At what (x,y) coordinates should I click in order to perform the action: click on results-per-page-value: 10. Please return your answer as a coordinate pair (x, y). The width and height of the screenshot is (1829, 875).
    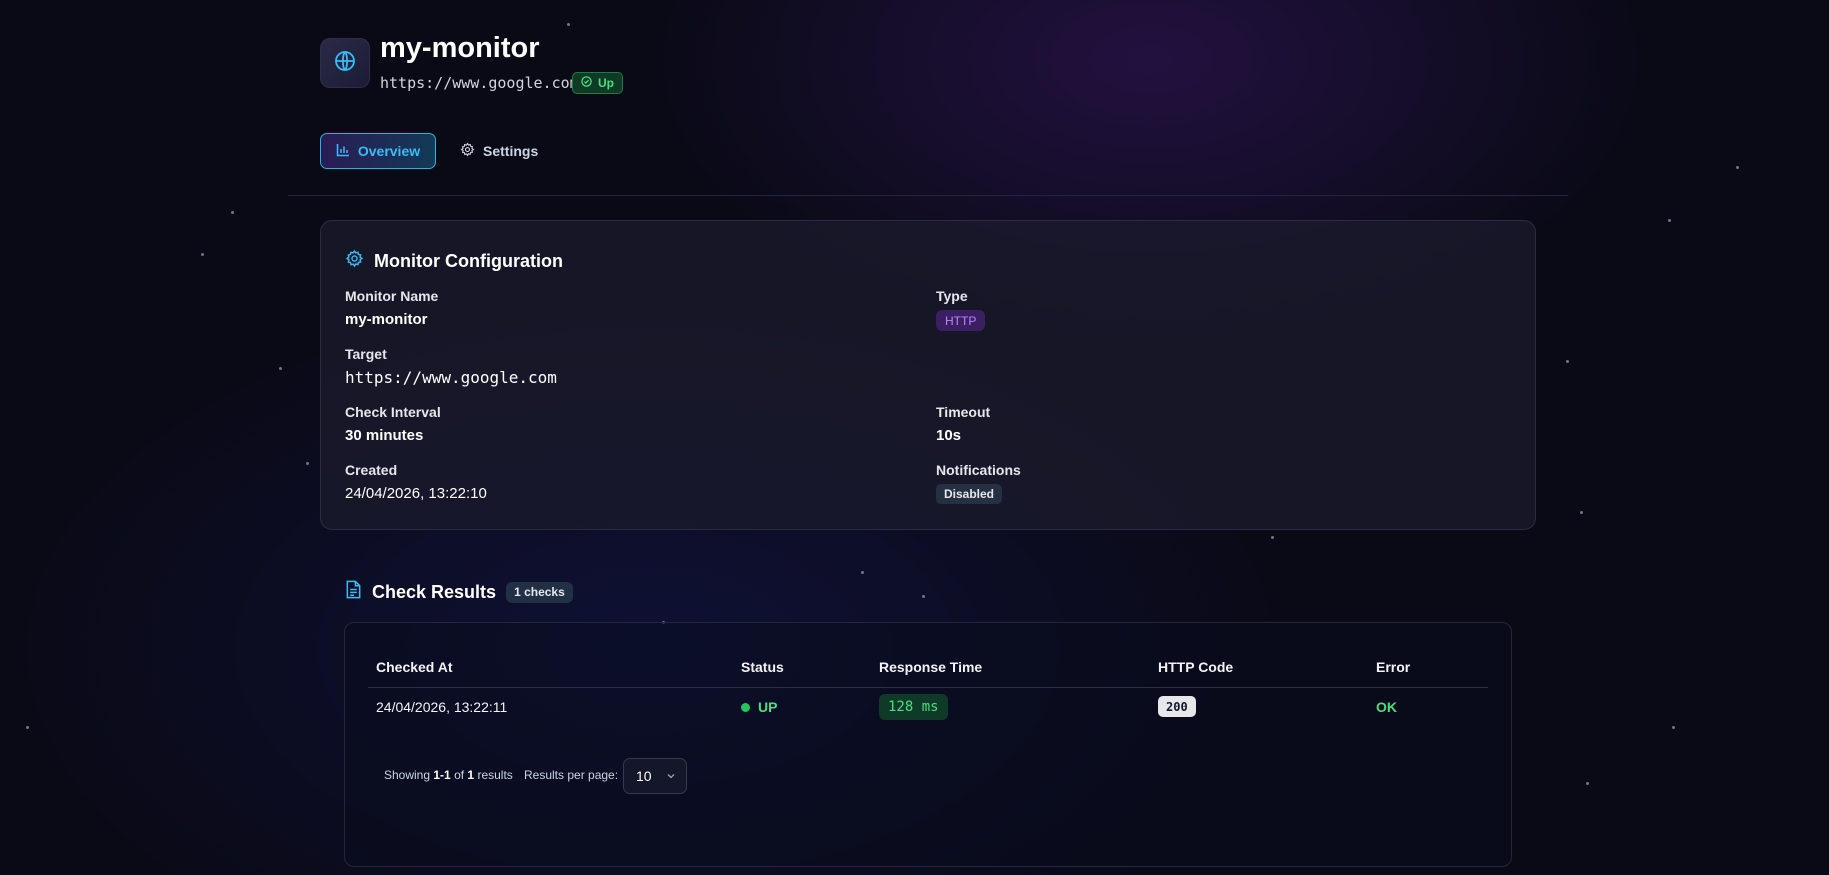
    Looking at the image, I should click on (644, 776).